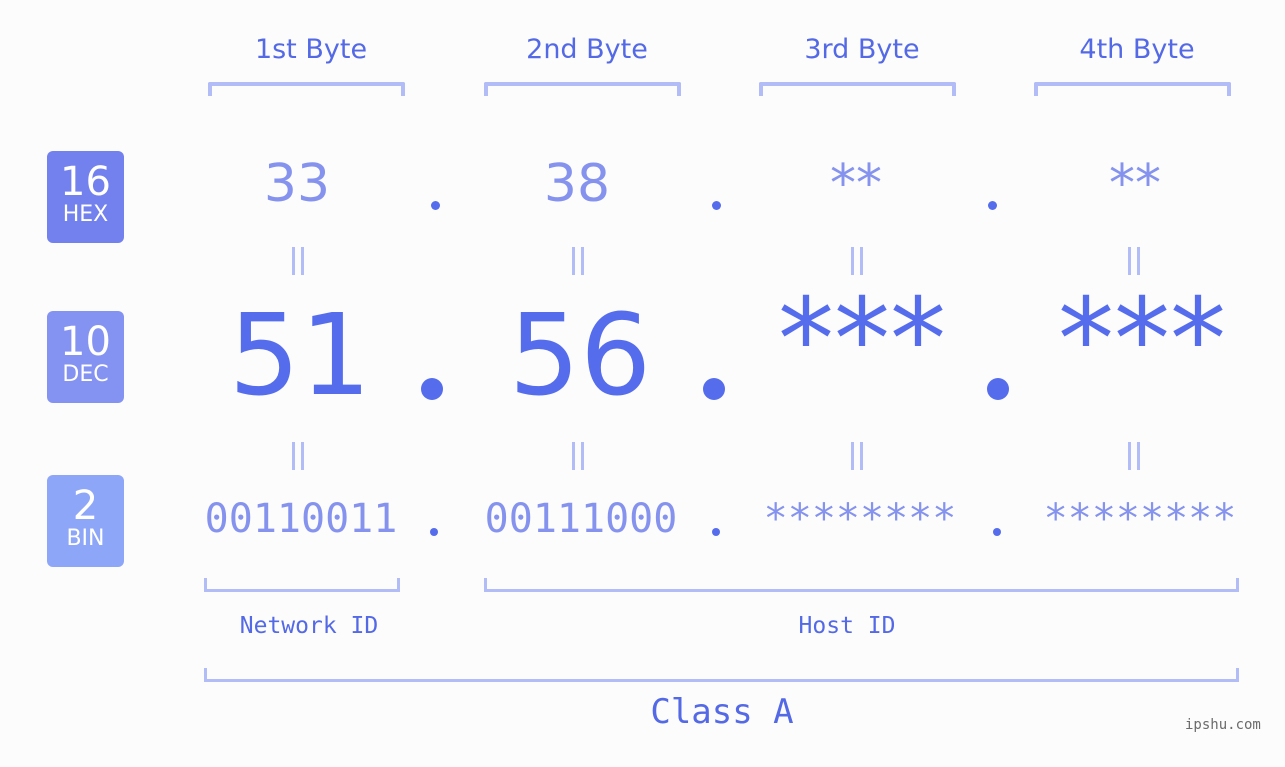 The height and width of the screenshot is (767, 1285). I want to click on dec-byte-2: 56, so click(580, 356).